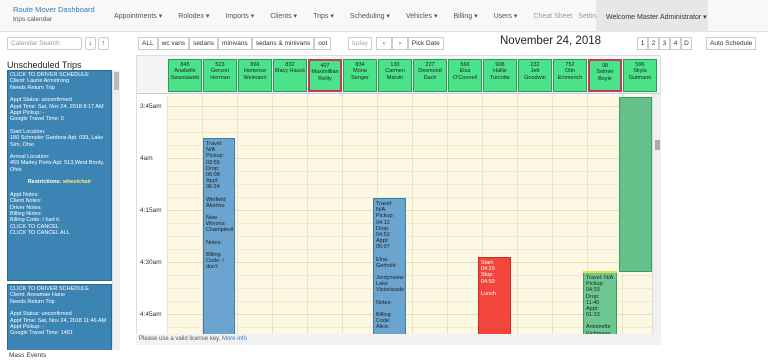  Describe the element at coordinates (54, 10) in the screenshot. I see `brand-title: Route Mover Dashboard` at that location.